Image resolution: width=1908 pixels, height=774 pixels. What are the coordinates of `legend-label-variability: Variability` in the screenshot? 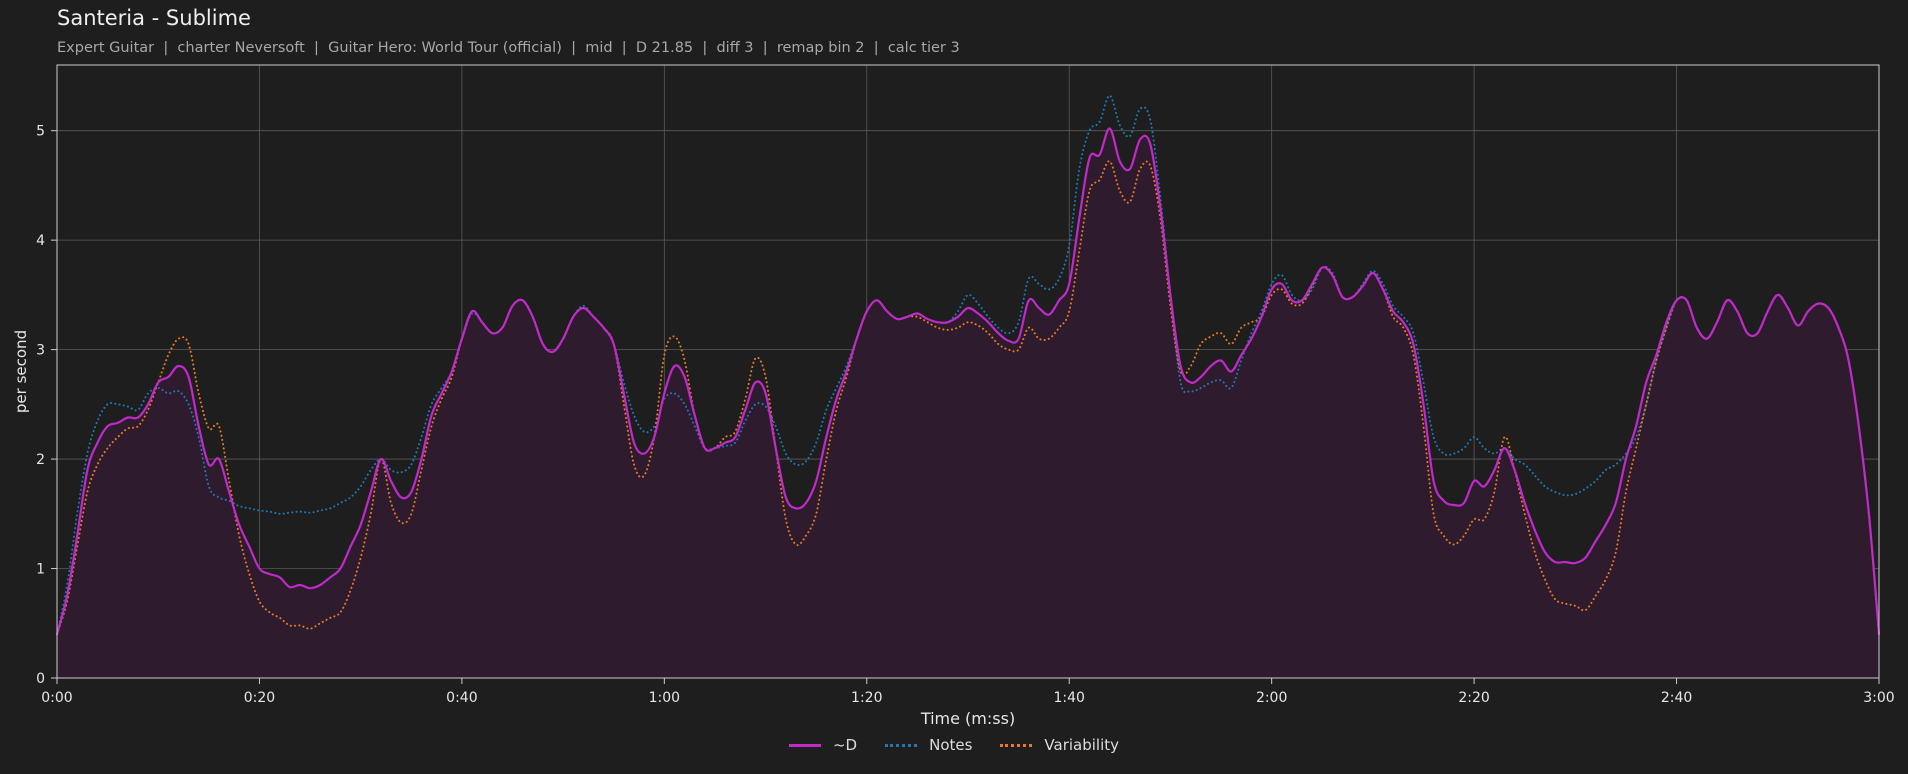 It's located at (1082, 745).